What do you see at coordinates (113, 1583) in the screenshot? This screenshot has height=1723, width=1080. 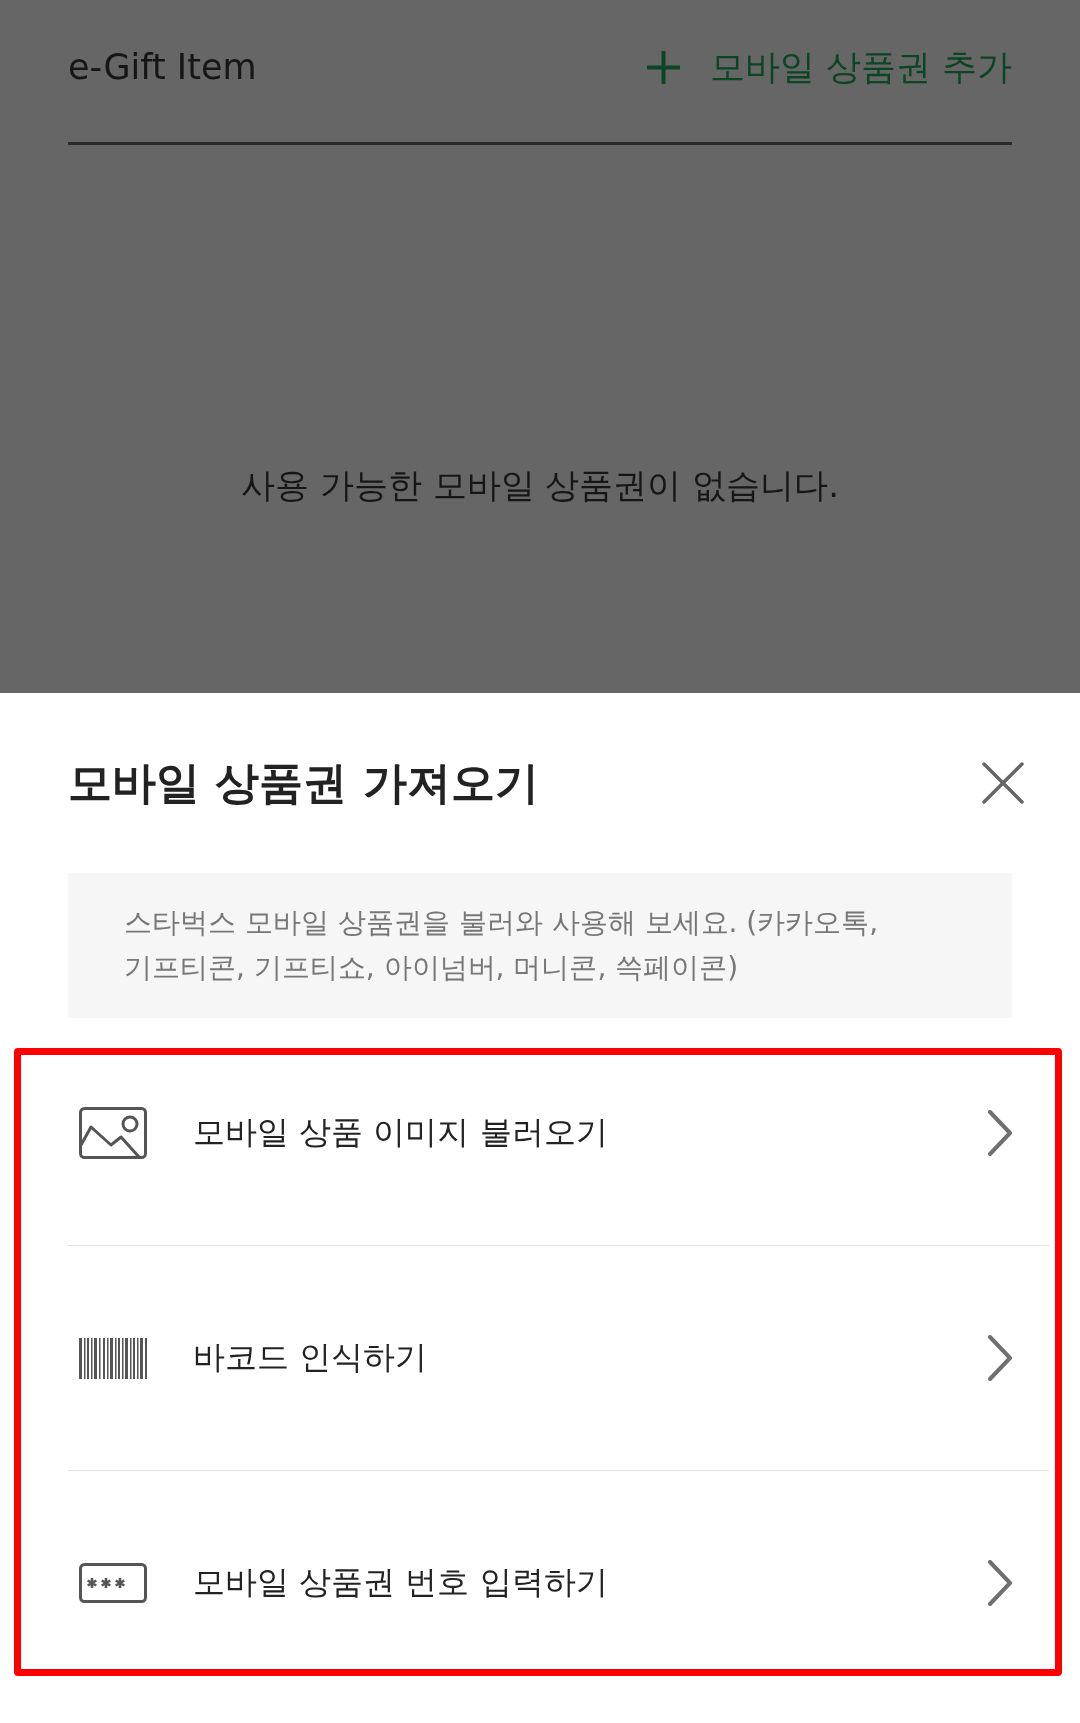 I see `password-field-icon` at bounding box center [113, 1583].